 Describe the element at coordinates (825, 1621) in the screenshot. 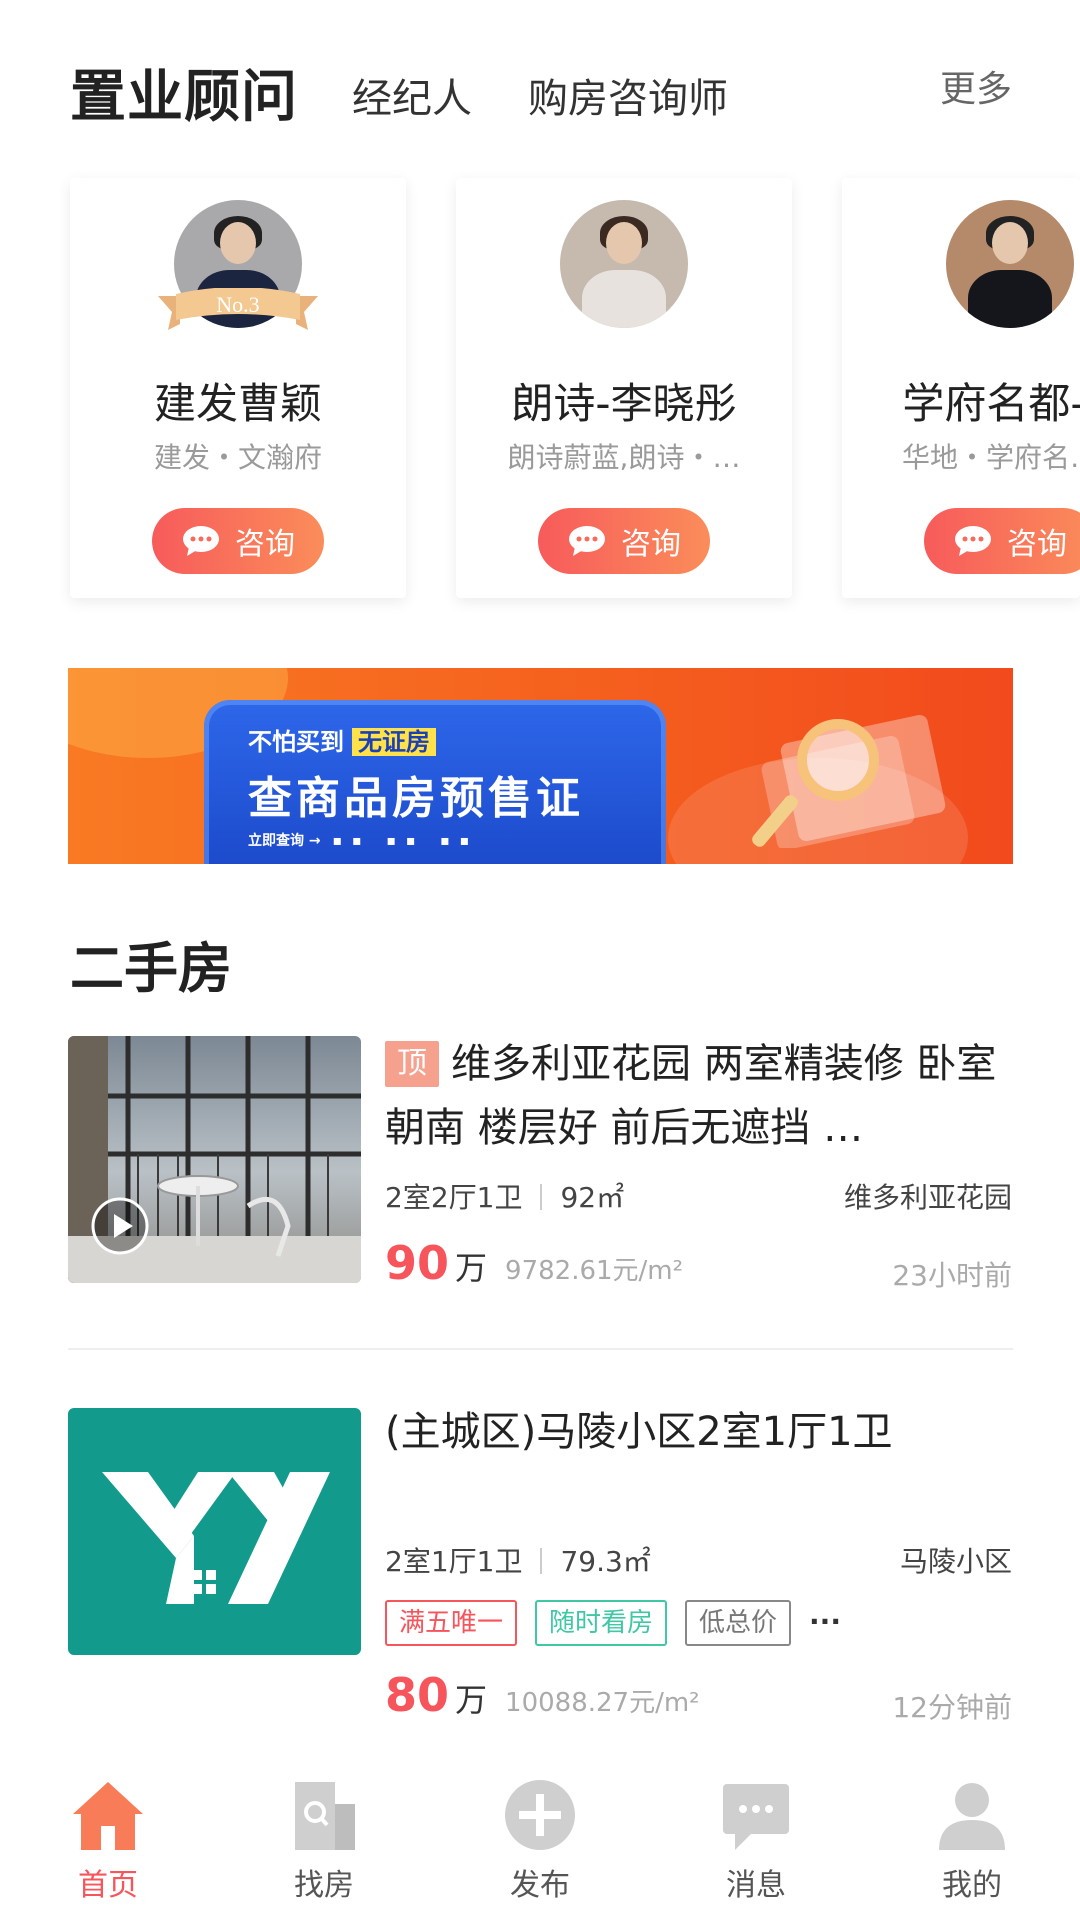

I see `more-tags-icon: ···` at that location.